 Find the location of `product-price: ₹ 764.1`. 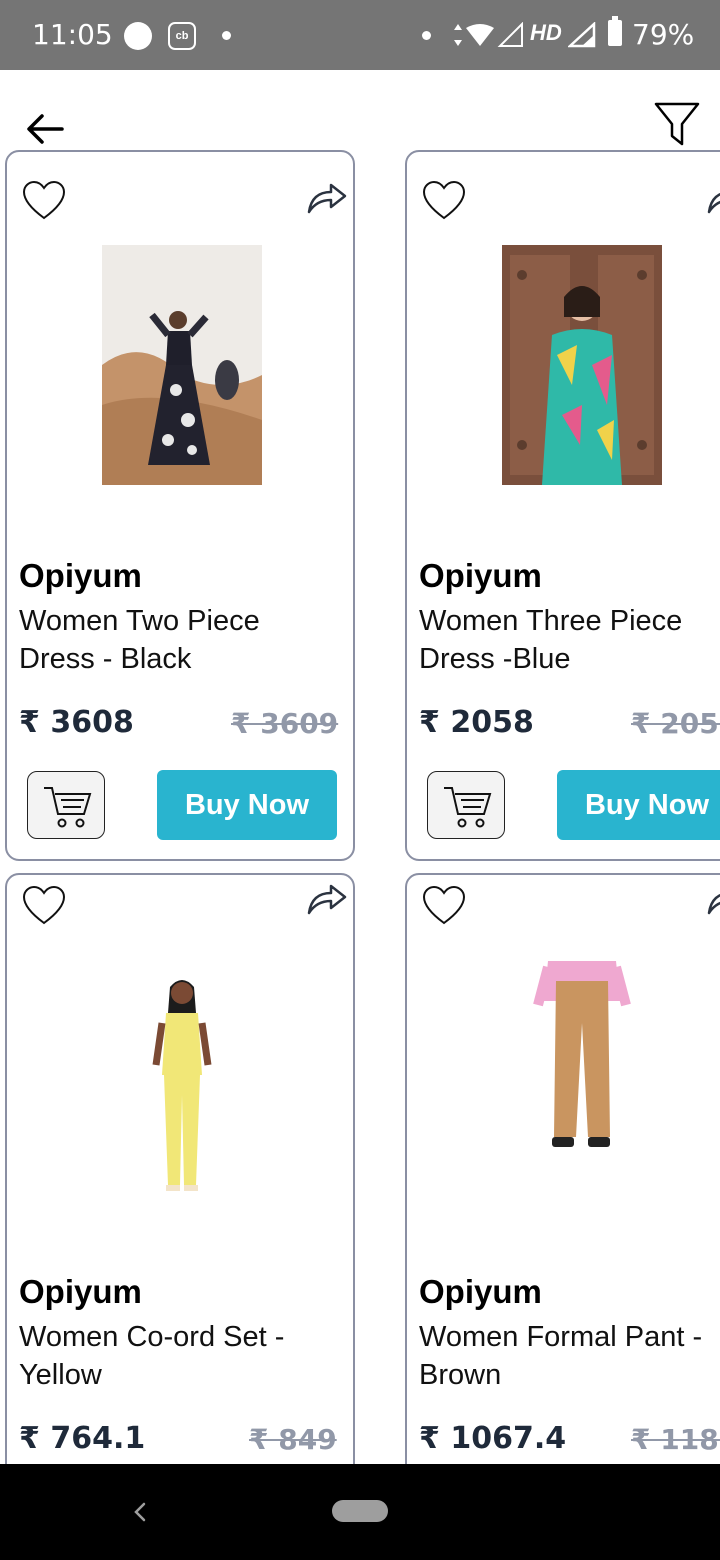

product-price: ₹ 764.1 is located at coordinates (82, 1438).